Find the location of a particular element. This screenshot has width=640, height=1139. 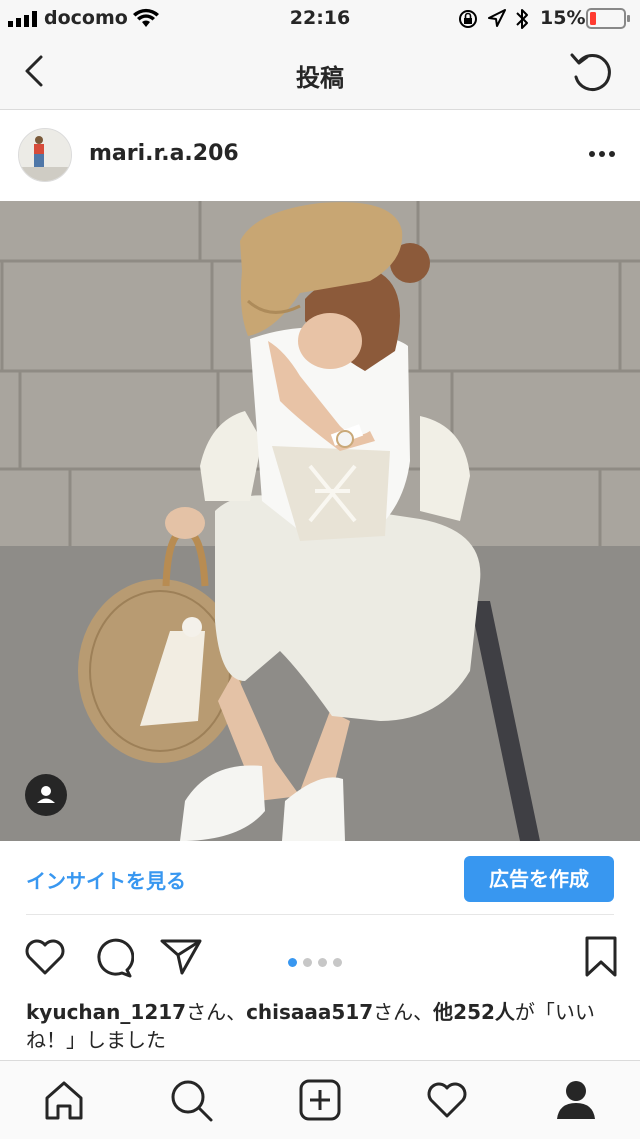

create-ad-button: 広告を作成 is located at coordinates (539, 879).